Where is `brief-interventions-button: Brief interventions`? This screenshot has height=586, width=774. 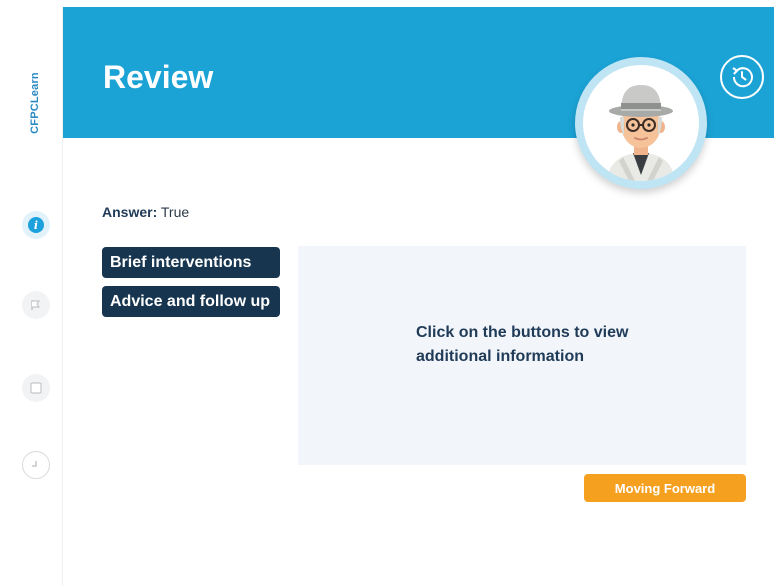
brief-interventions-button: Brief interventions is located at coordinates (191, 262).